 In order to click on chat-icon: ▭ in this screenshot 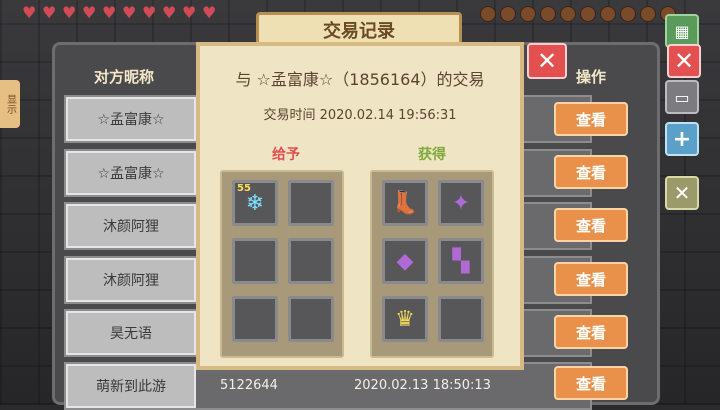, I will do `click(682, 97)`.